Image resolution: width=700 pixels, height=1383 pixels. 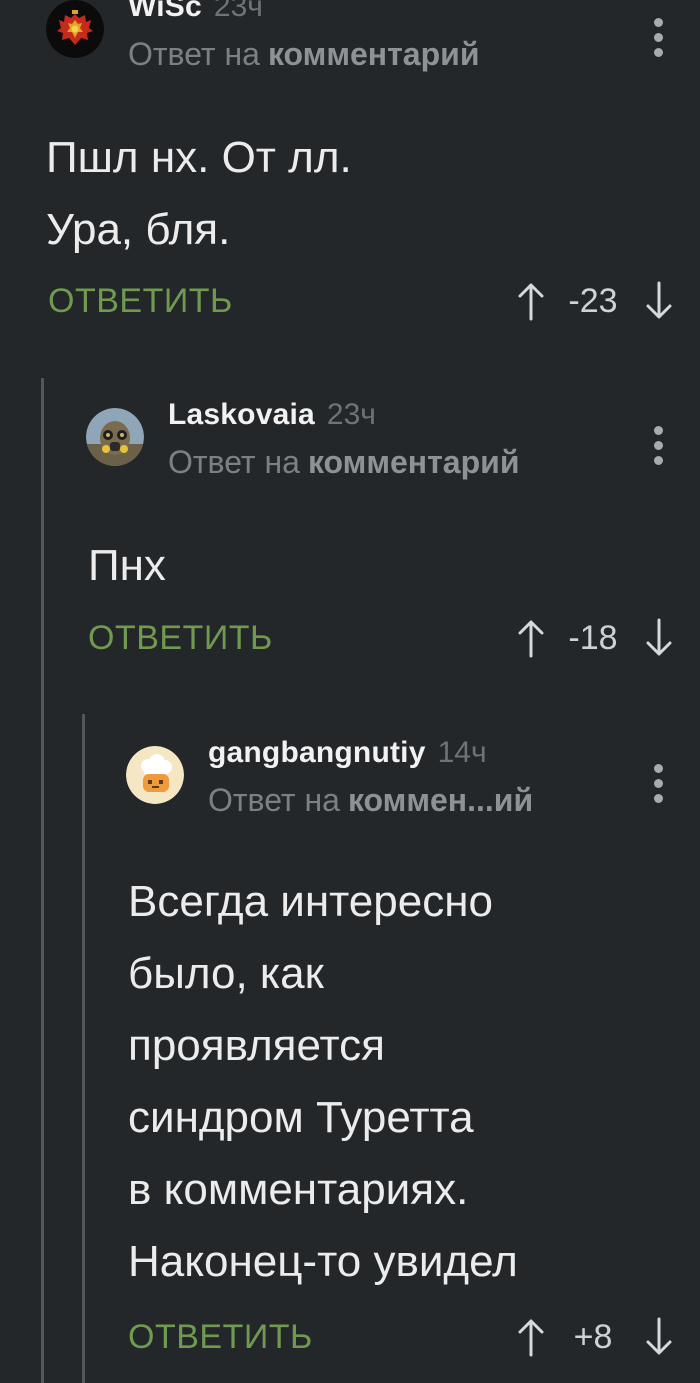 I want to click on comment-time: 14ч, so click(x=462, y=752).